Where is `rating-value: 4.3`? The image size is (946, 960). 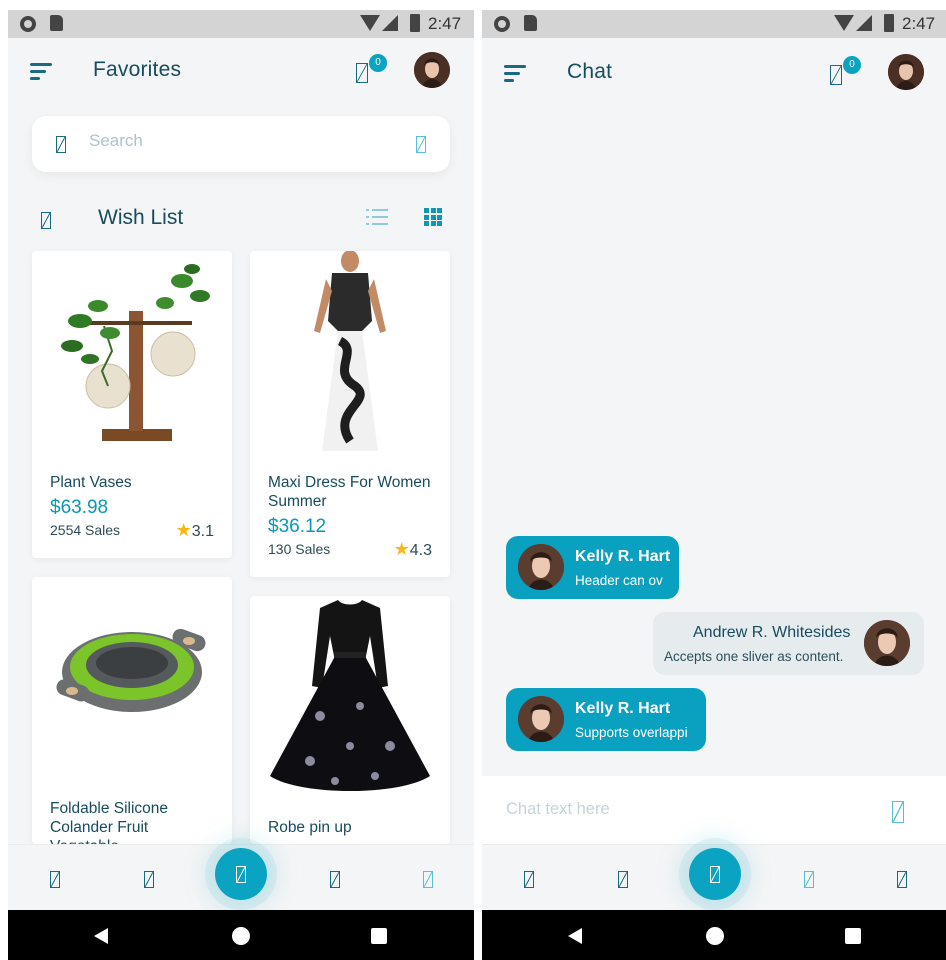
rating-value: 4.3 is located at coordinates (420, 550).